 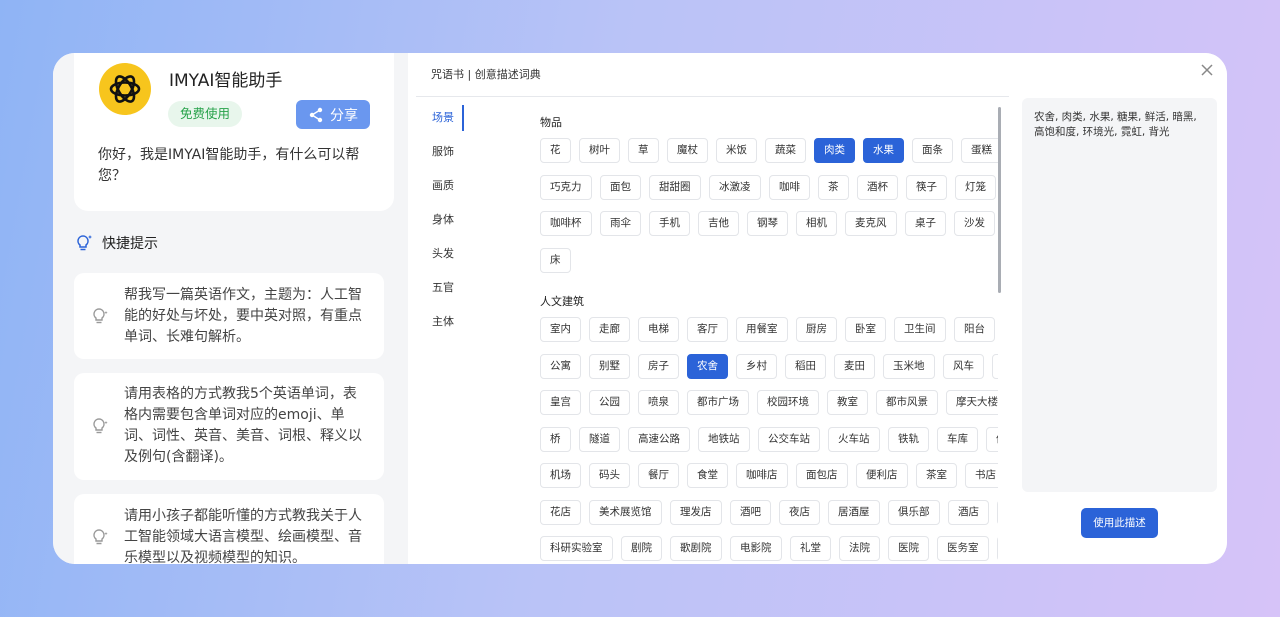 What do you see at coordinates (440, 220) in the screenshot?
I see `category-tab: 身体` at bounding box center [440, 220].